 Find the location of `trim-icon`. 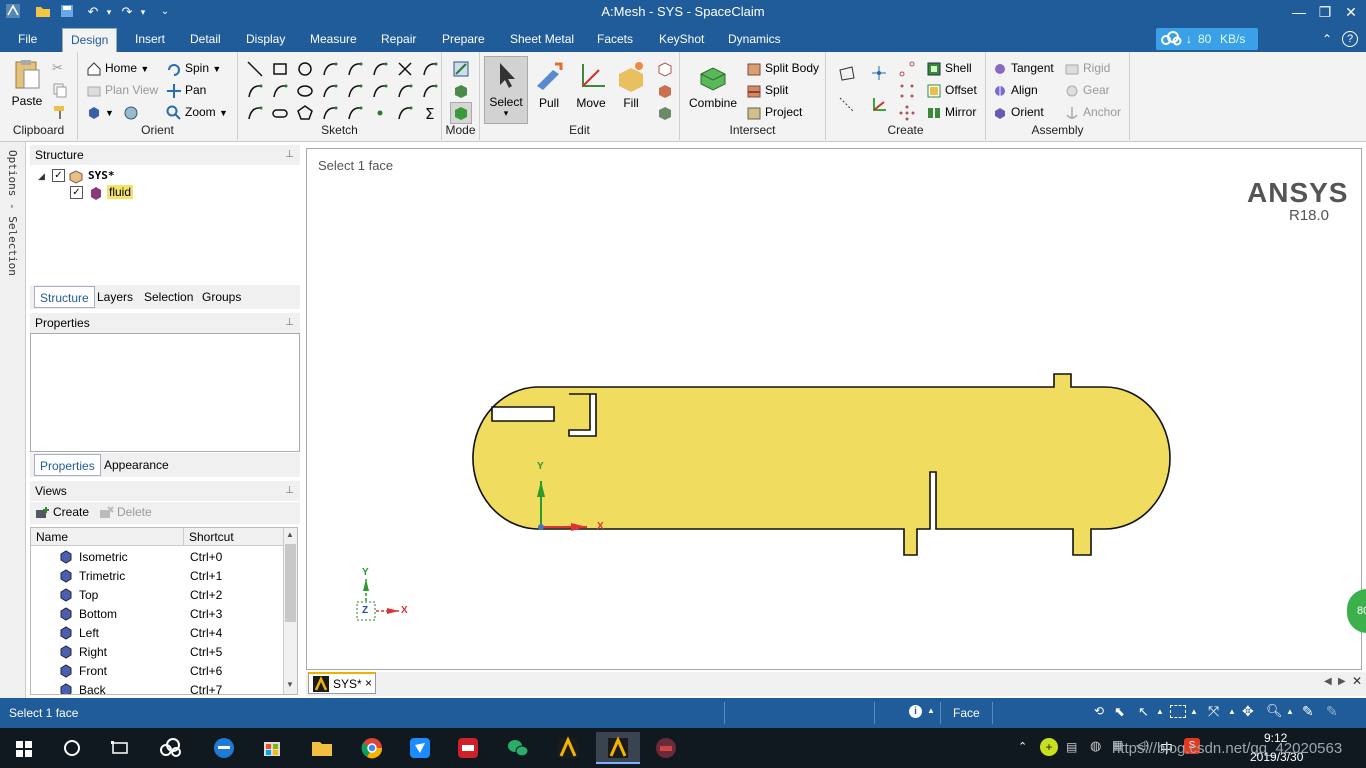

trim-icon is located at coordinates (405, 69).